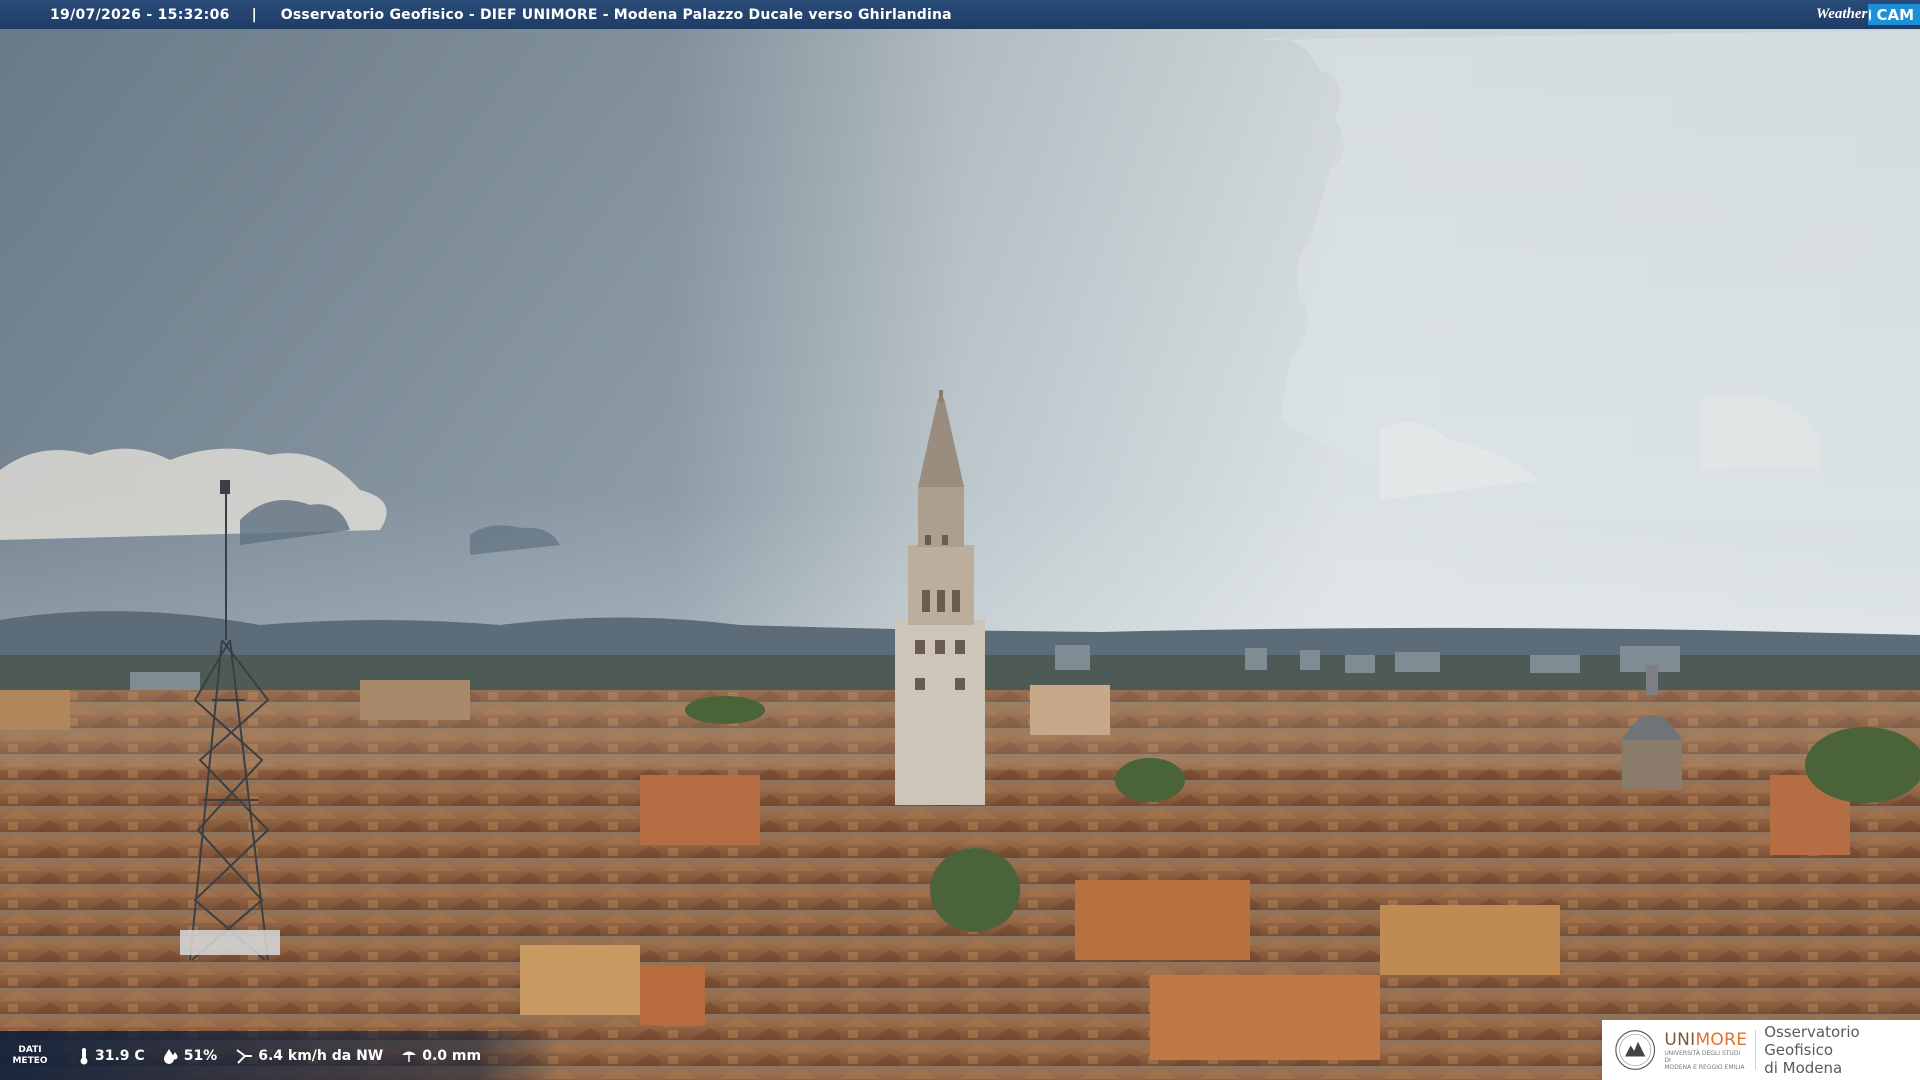 The height and width of the screenshot is (1080, 1920). Describe the element at coordinates (321, 1055) in the screenshot. I see `wind-value: 6.4 km/h da NW` at that location.